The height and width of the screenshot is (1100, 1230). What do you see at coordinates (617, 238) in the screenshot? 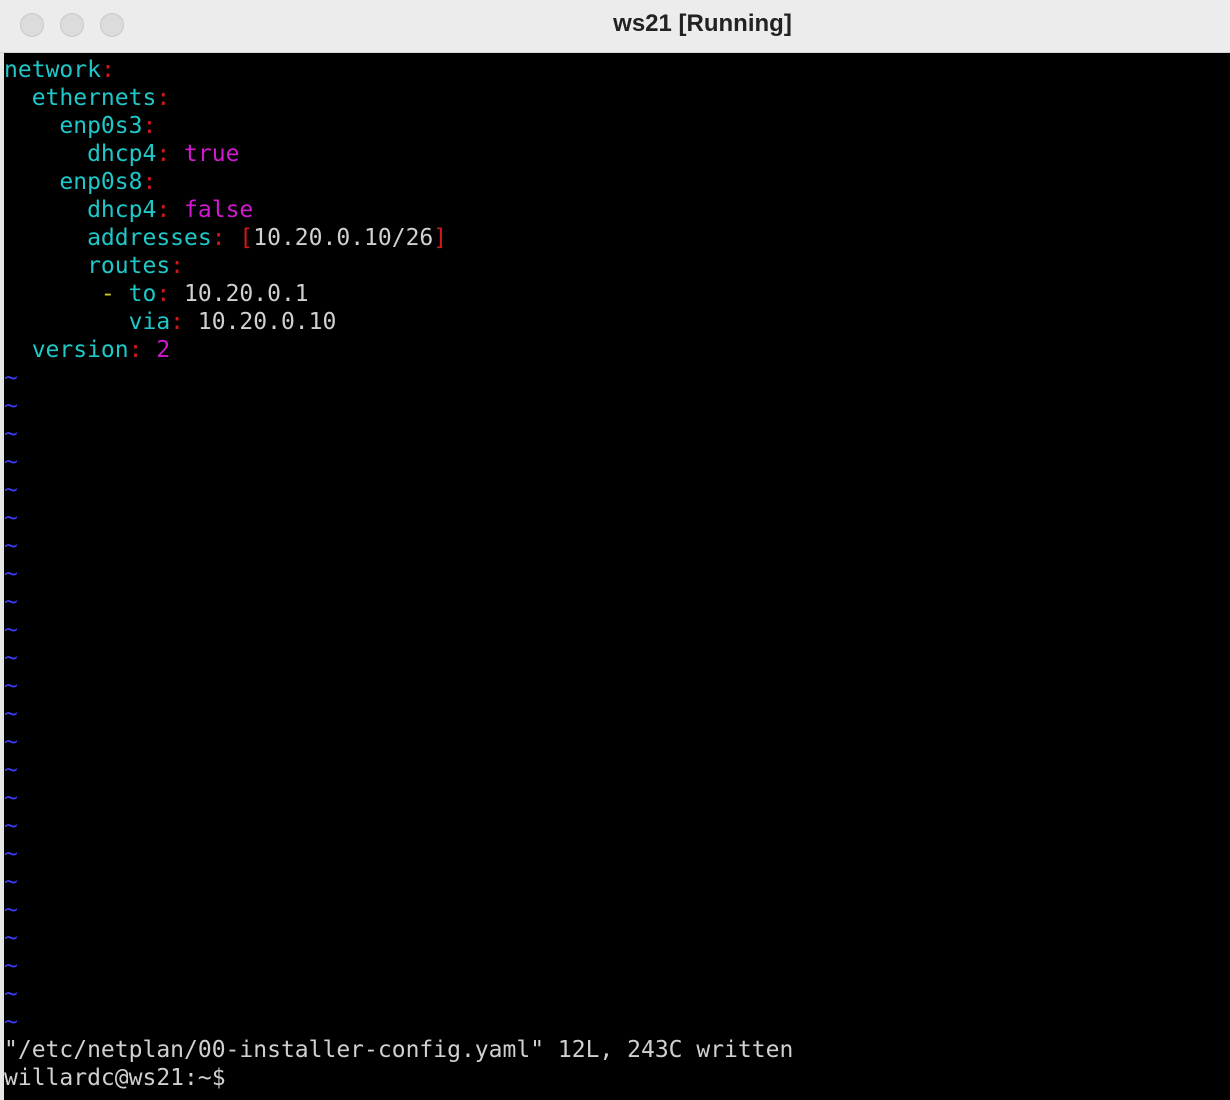
I see `editor-line: addresses: [10.20.0.10/26]` at bounding box center [617, 238].